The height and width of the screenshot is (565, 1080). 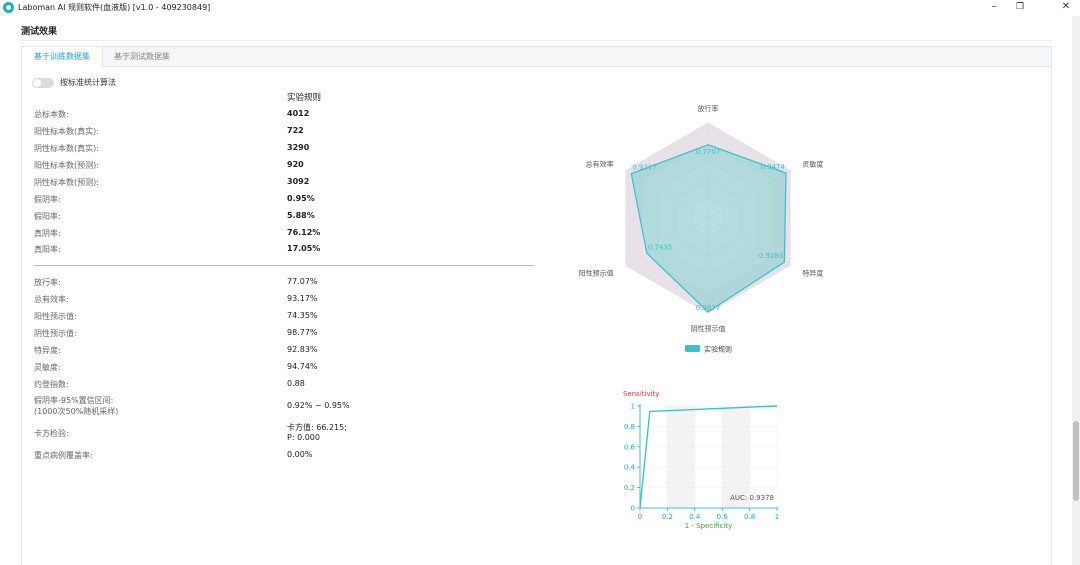 I want to click on value-npv: 98.77%, so click(x=302, y=332).